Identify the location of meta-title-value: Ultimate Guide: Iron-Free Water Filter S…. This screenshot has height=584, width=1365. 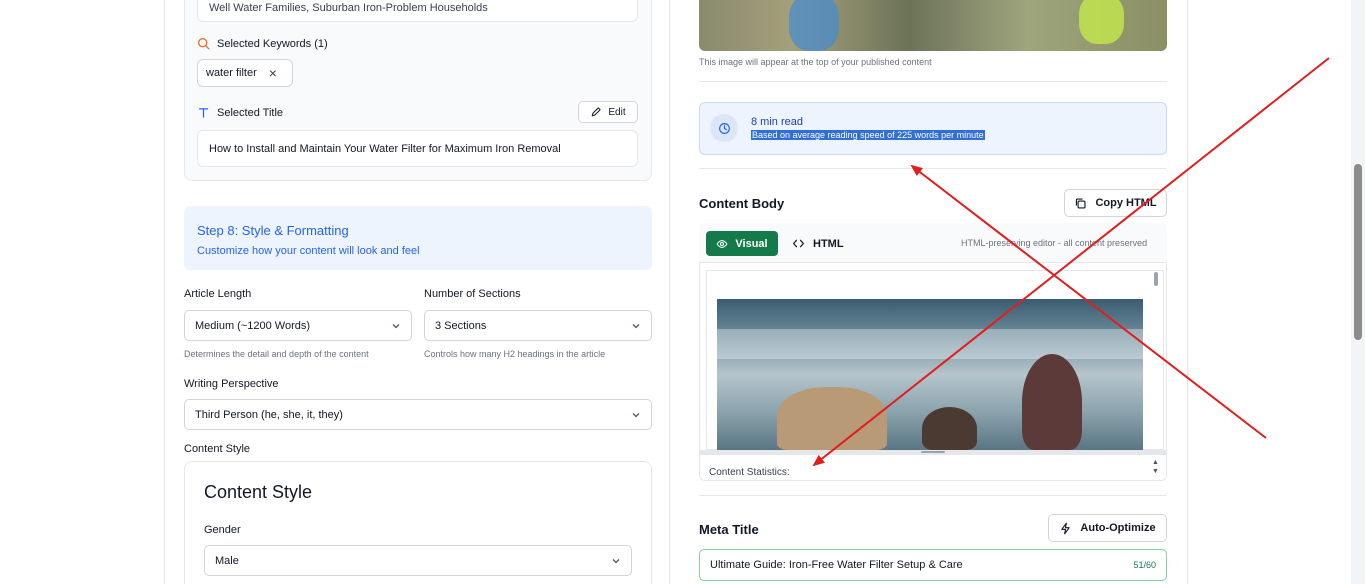
(836, 565).